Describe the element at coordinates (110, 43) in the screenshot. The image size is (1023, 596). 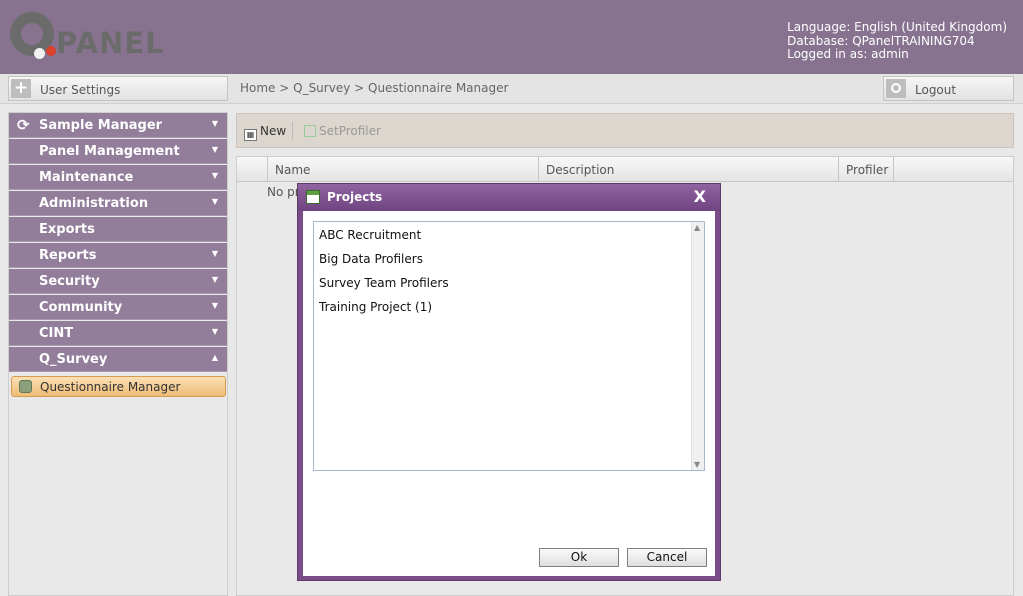
I see `logo-text: PANEL` at that location.